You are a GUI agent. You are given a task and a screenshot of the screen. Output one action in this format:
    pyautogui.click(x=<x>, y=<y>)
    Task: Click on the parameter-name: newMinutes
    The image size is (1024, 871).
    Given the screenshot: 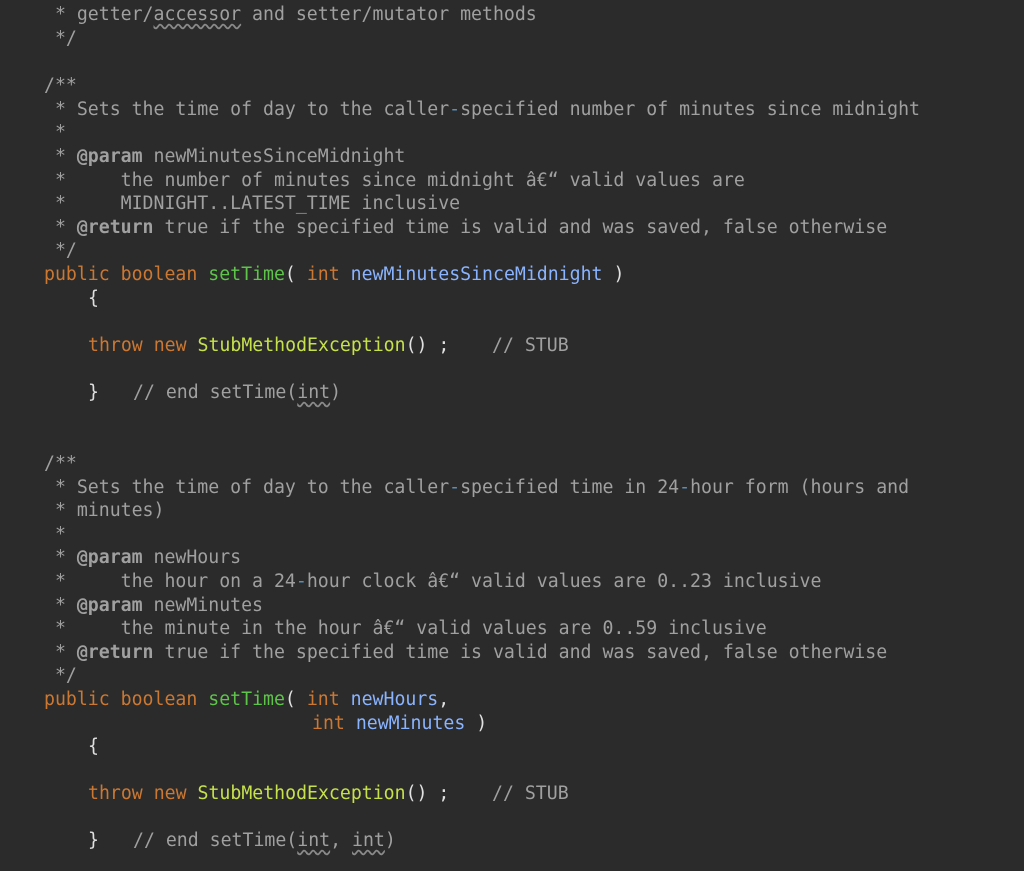 What is the action you would take?
    pyautogui.click(x=411, y=723)
    